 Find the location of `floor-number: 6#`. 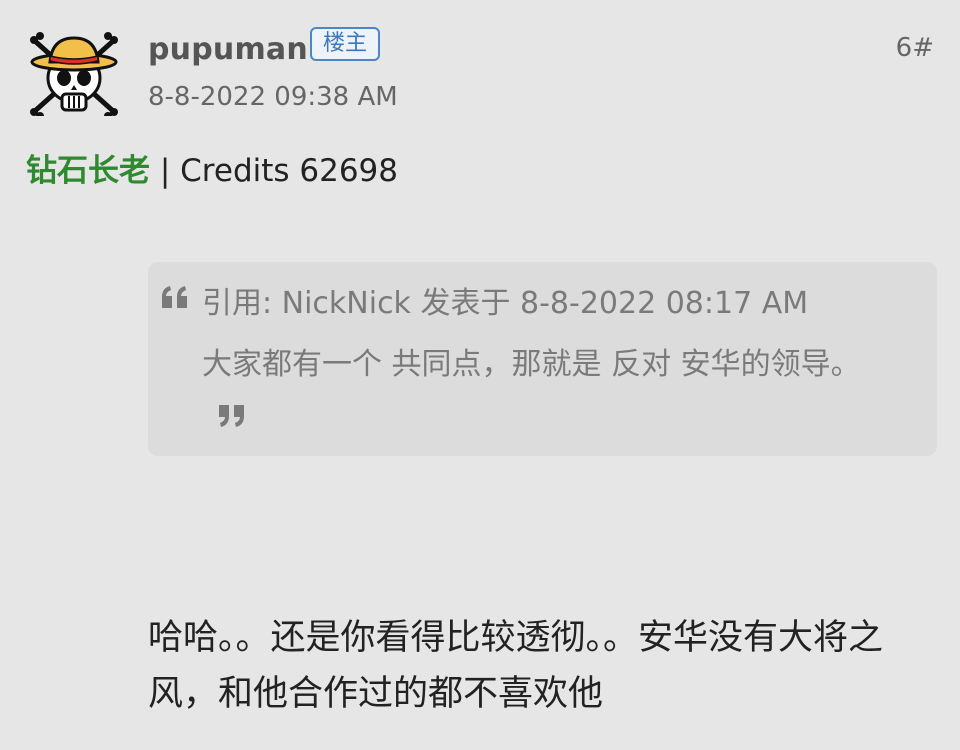

floor-number: 6# is located at coordinates (914, 48).